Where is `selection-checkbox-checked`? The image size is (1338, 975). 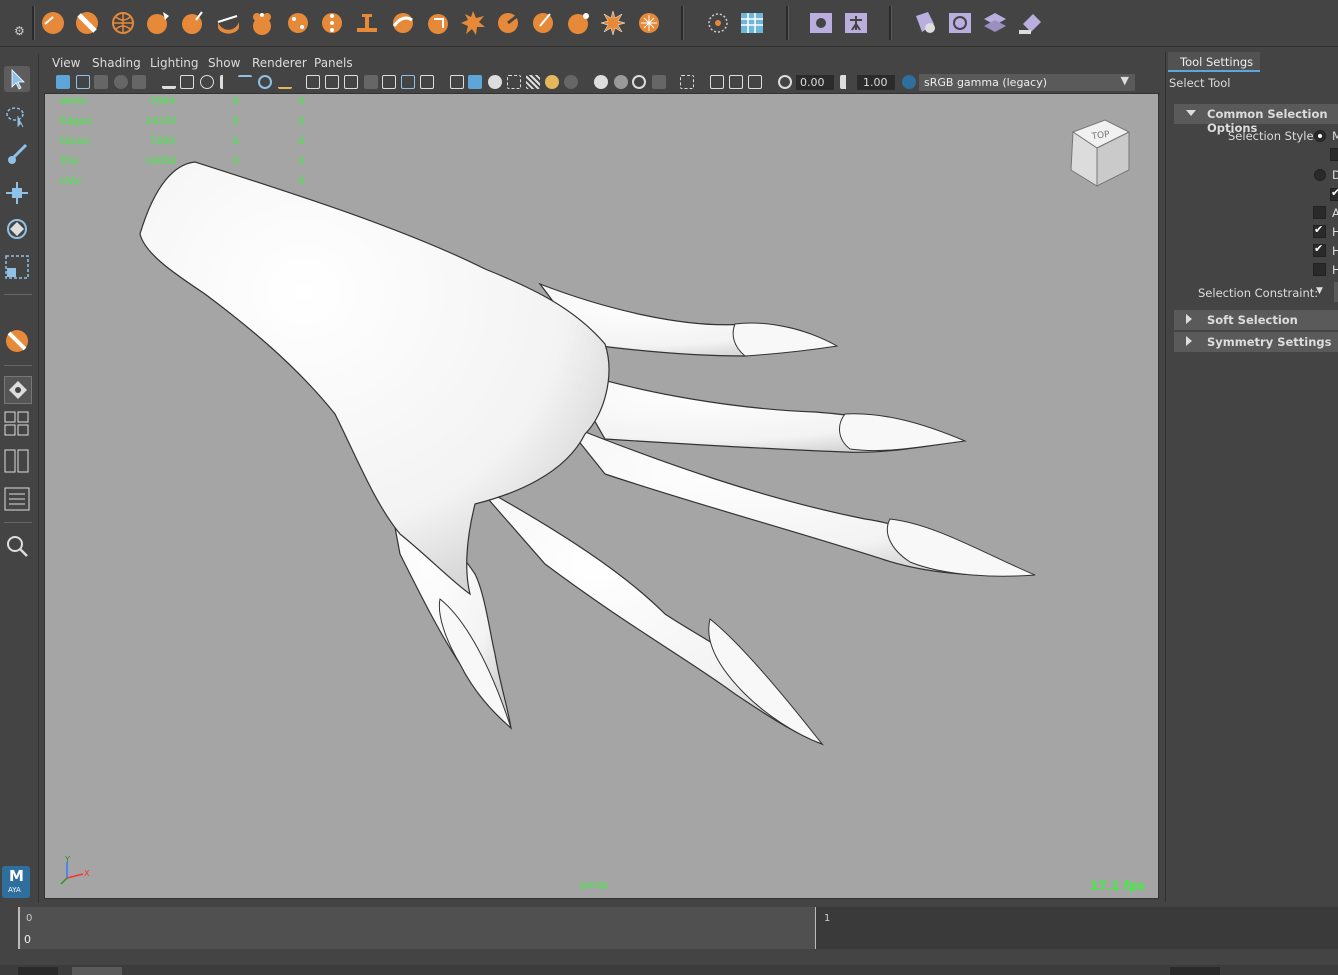 selection-checkbox-checked is located at coordinates (1334, 193).